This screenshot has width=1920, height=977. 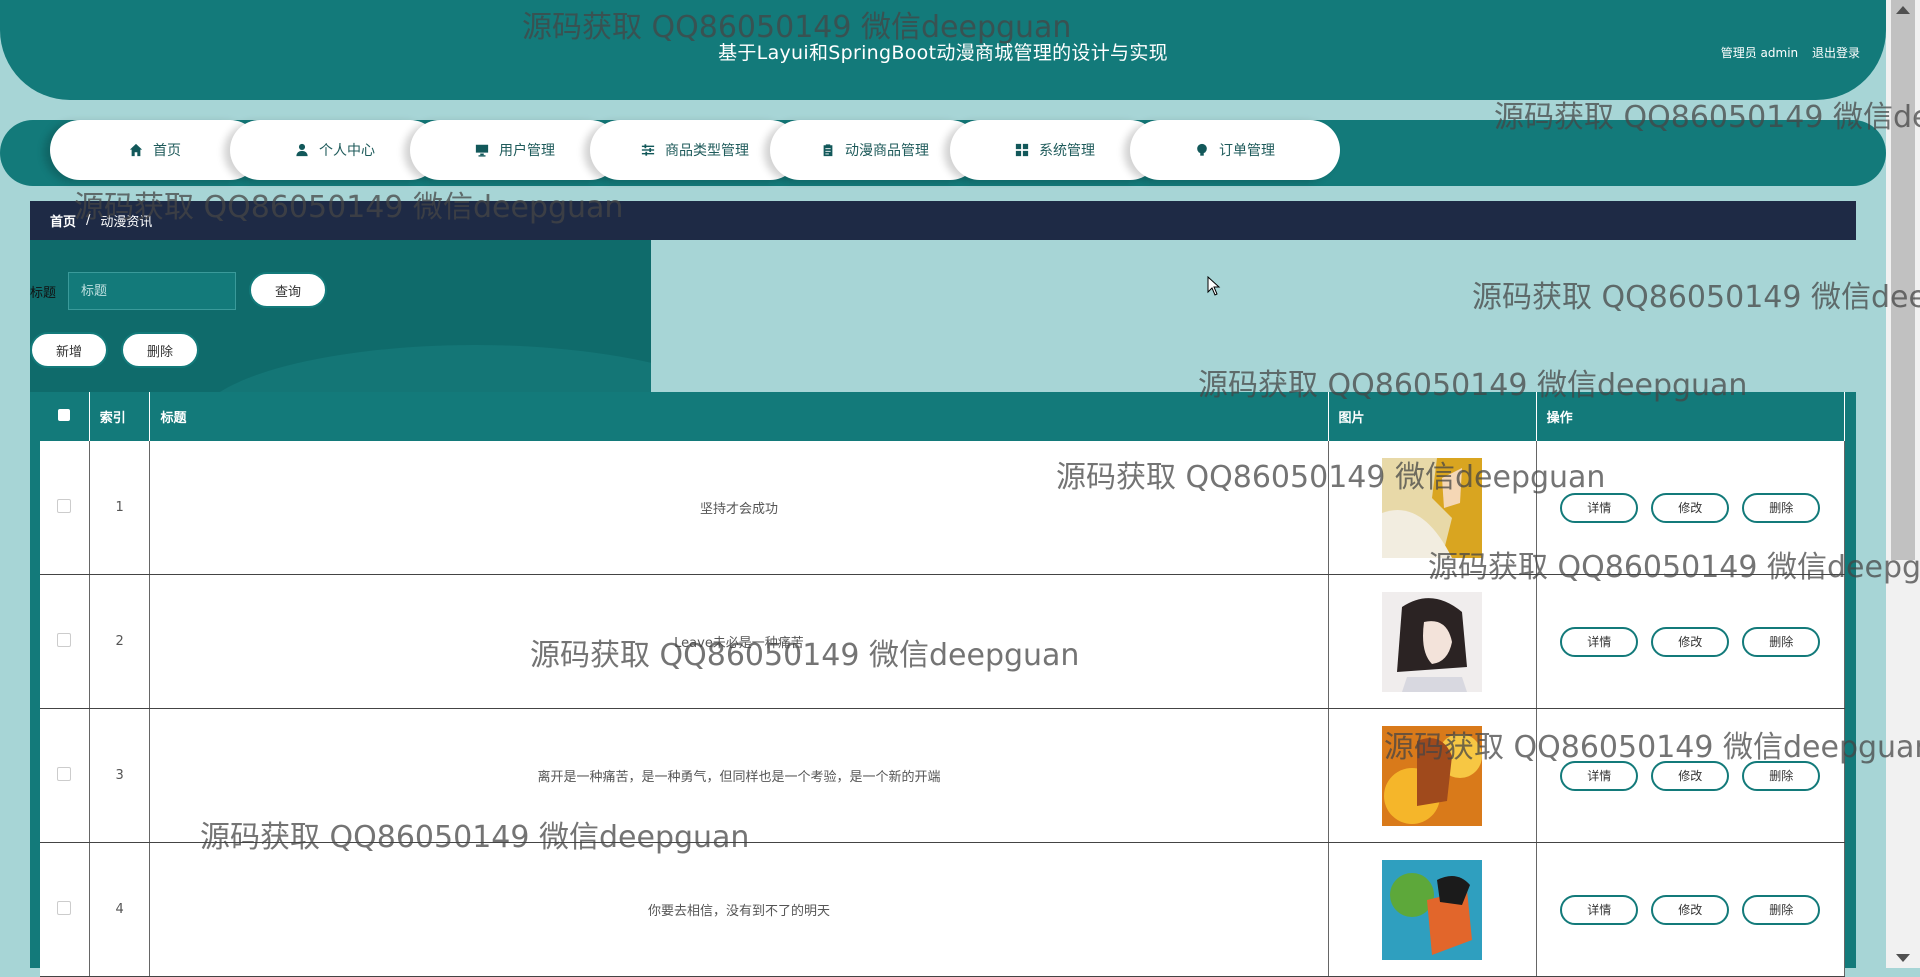 What do you see at coordinates (739, 416) in the screenshot?
I see `title-header: 标题` at bounding box center [739, 416].